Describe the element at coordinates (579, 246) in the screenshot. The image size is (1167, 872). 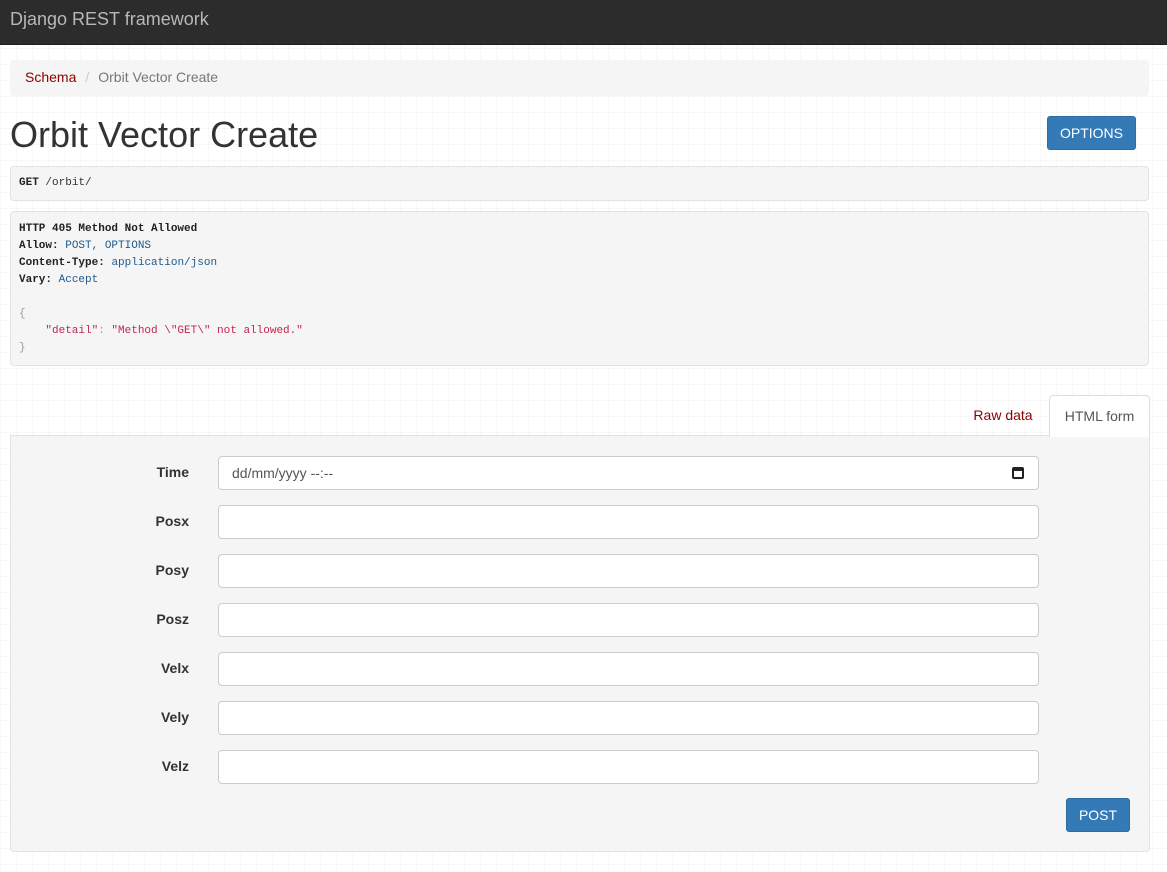
I see `response-header-allow: Allow: POST, OPTIONS` at that location.